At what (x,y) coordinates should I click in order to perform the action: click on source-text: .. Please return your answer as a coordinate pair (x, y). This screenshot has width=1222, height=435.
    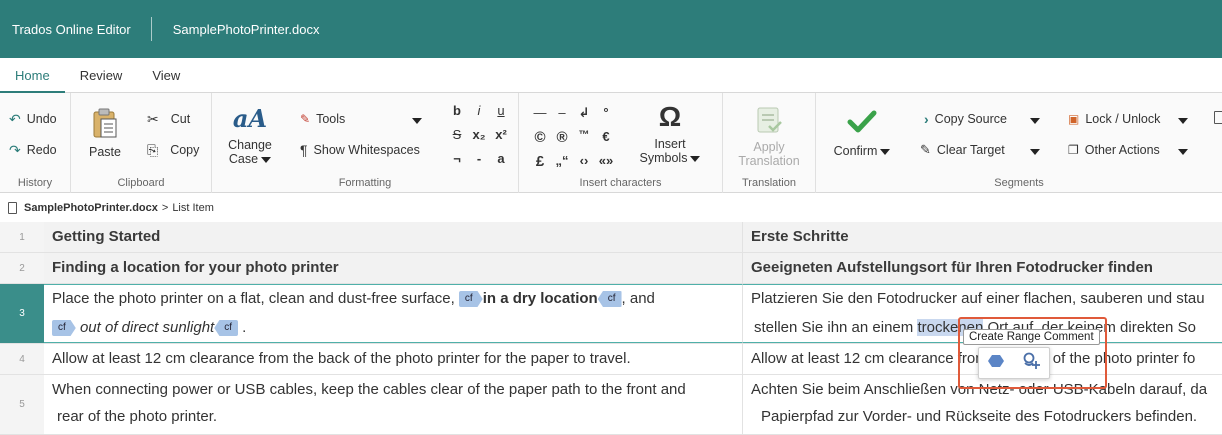
    Looking at the image, I should click on (244, 327).